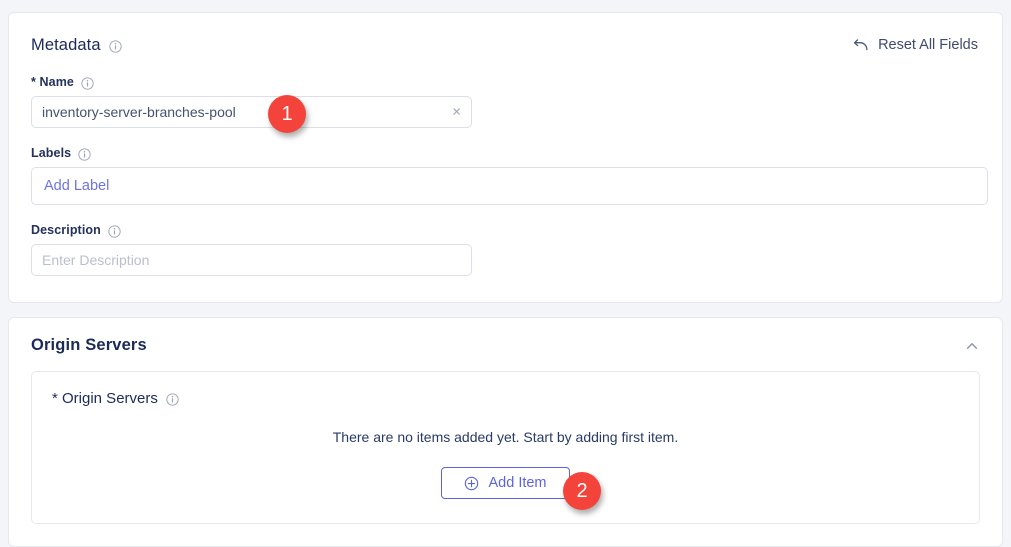 The image size is (1011, 547). I want to click on add-item-button: Add Item, so click(505, 483).